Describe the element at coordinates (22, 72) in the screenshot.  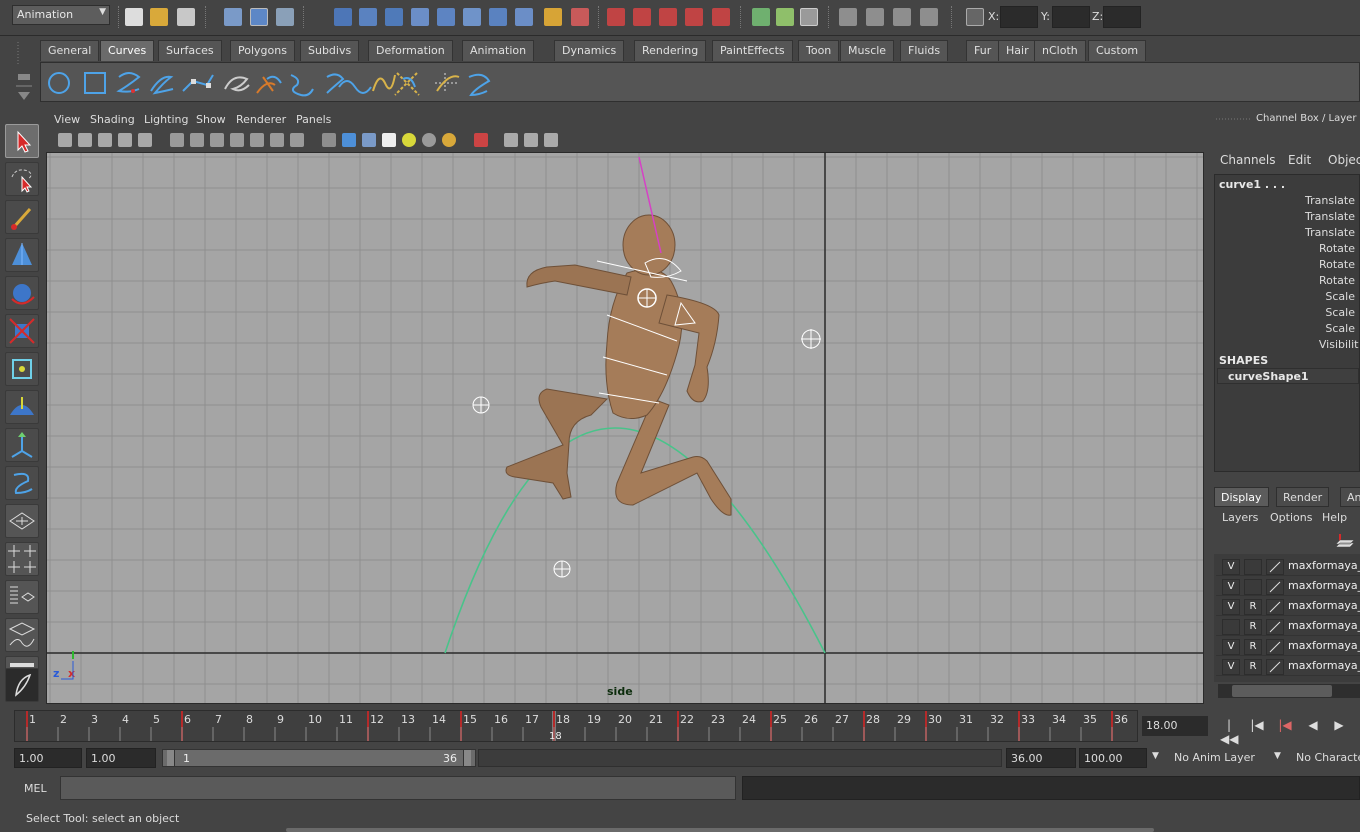
I see `shelf-options` at that location.